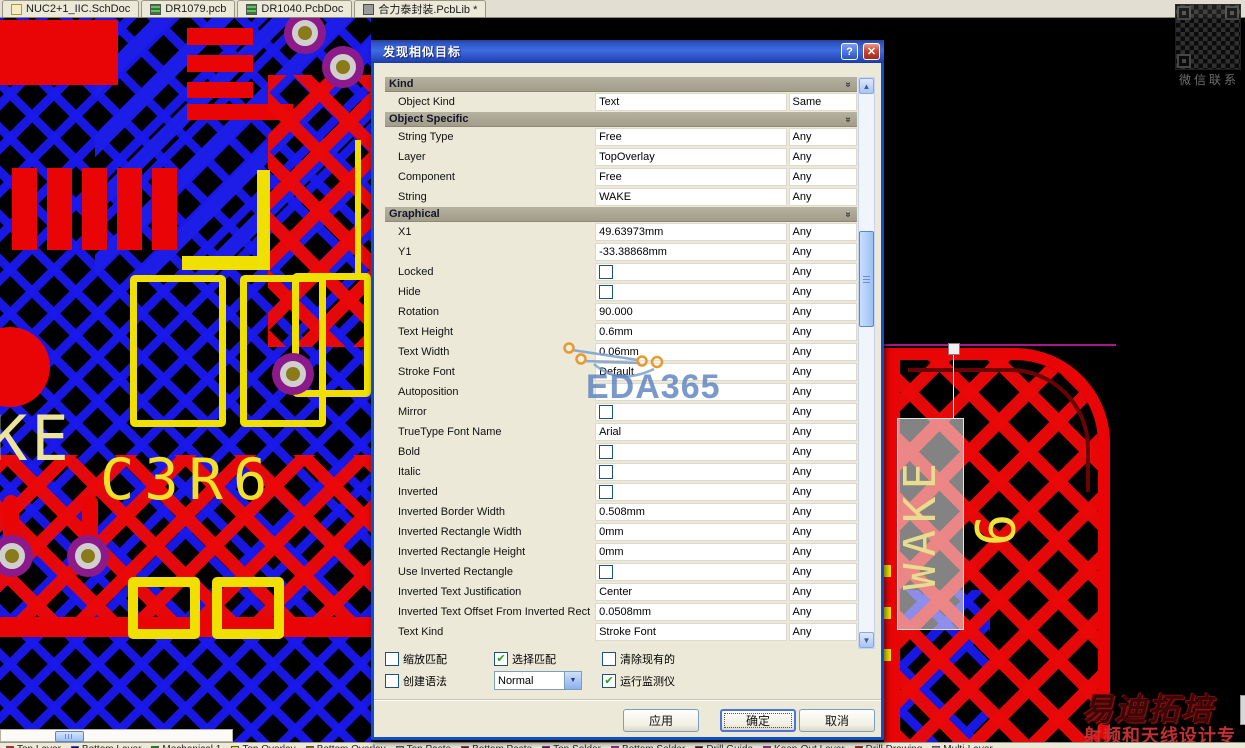  Describe the element at coordinates (928, 523) in the screenshot. I see `selected-silk-text: WAKE` at that location.